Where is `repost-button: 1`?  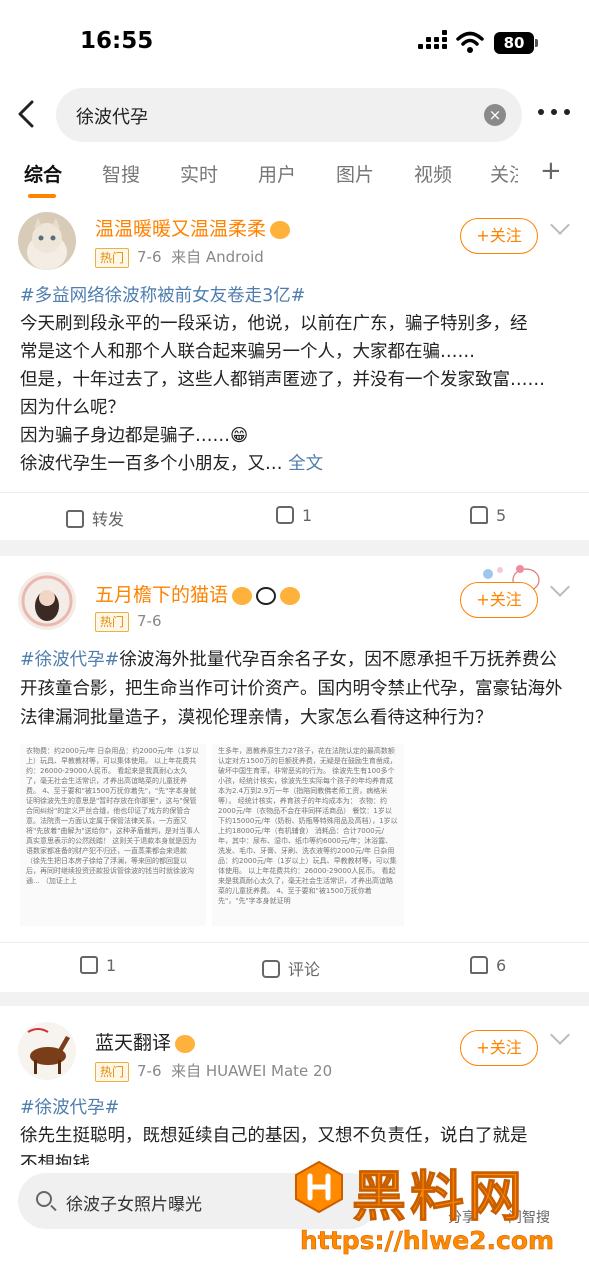
repost-button: 1 is located at coordinates (98, 965).